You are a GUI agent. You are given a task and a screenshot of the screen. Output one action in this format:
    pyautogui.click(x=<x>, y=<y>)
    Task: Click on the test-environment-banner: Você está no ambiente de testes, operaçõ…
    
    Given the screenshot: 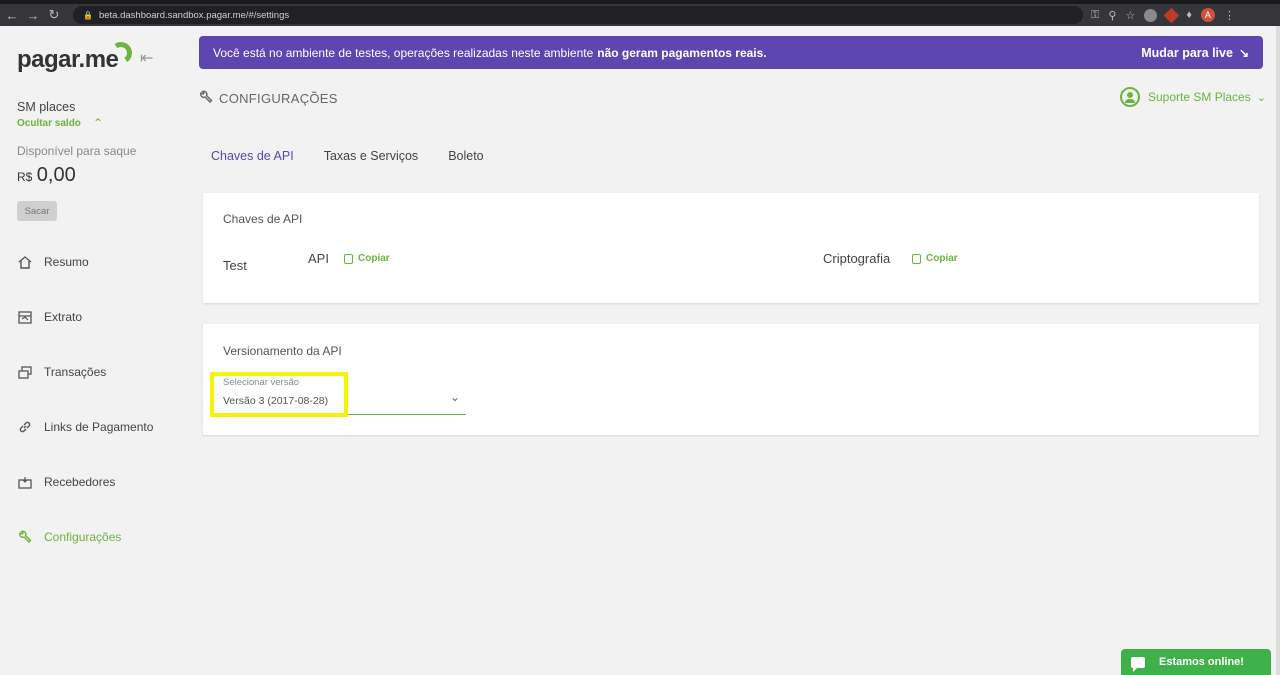 What is the action you would take?
    pyautogui.click(x=731, y=52)
    